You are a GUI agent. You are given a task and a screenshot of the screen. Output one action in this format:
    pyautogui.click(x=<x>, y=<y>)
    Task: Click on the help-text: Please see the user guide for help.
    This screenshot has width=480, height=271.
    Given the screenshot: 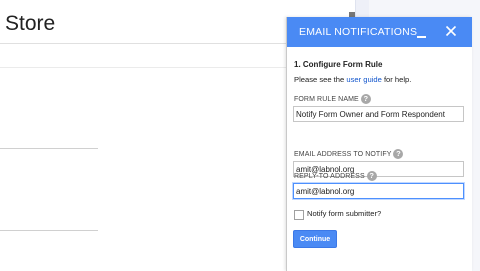 What is the action you would take?
    pyautogui.click(x=352, y=79)
    